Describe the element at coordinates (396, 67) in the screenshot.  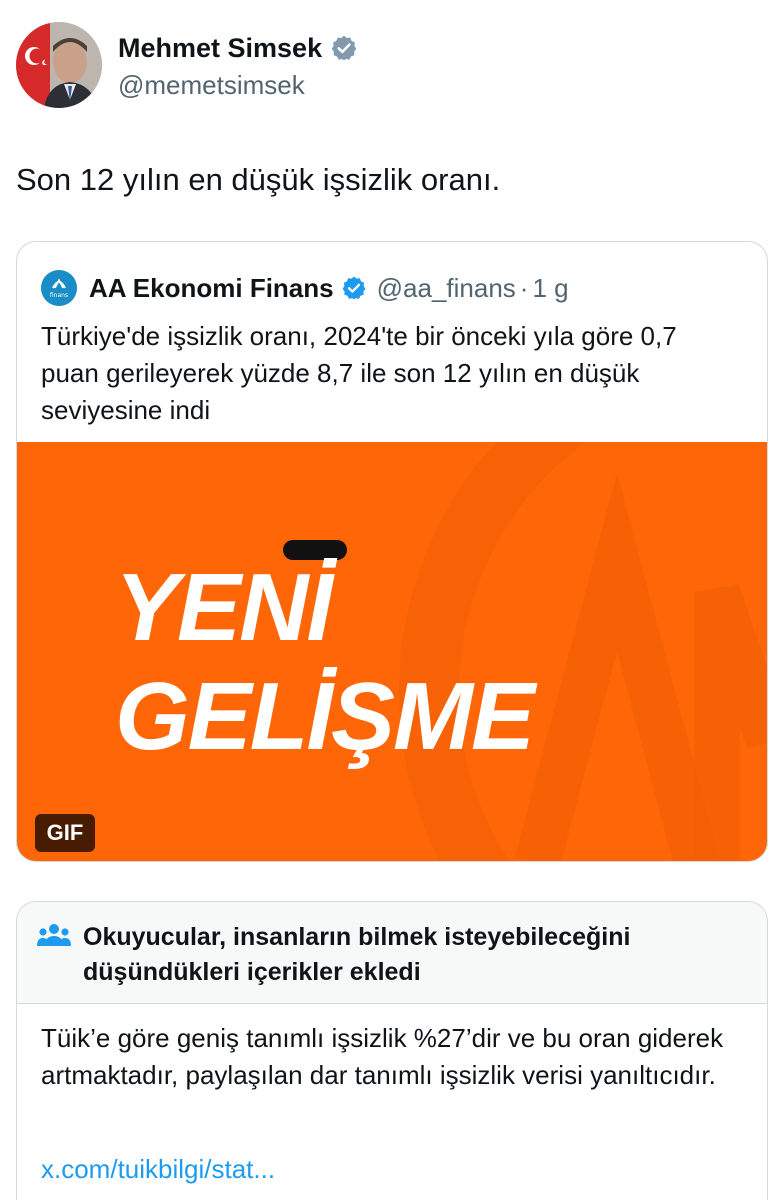
I see `tweet-header: Mehmet Simsek @memetsimsek` at that location.